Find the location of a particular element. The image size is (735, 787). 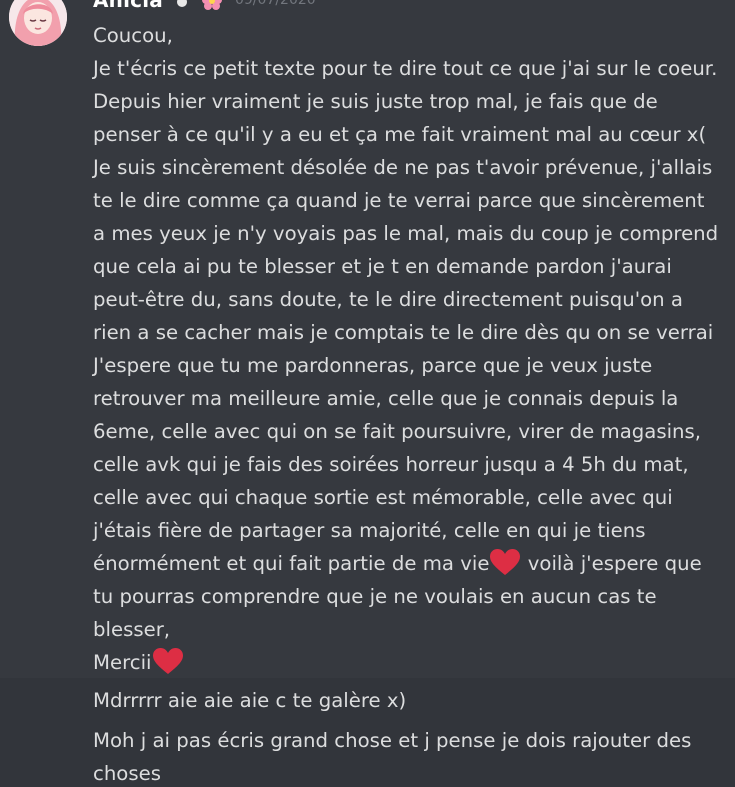

message-header: Anicia 09/07/2020 is located at coordinates (204, 6).